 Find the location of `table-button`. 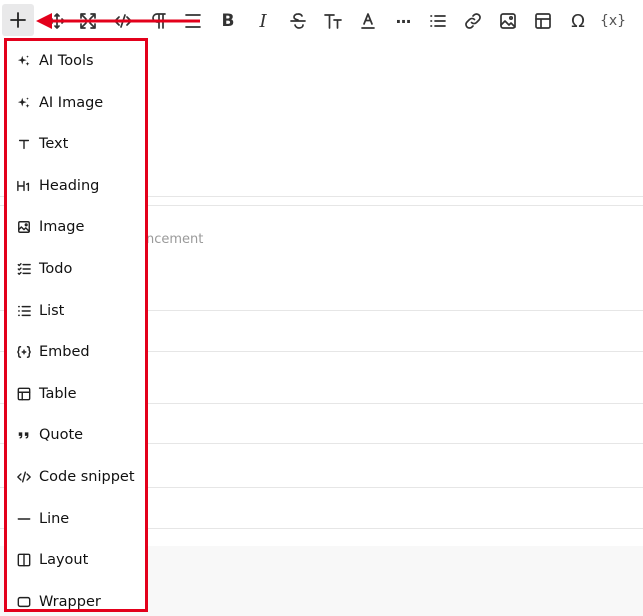

table-button is located at coordinates (543, 21).